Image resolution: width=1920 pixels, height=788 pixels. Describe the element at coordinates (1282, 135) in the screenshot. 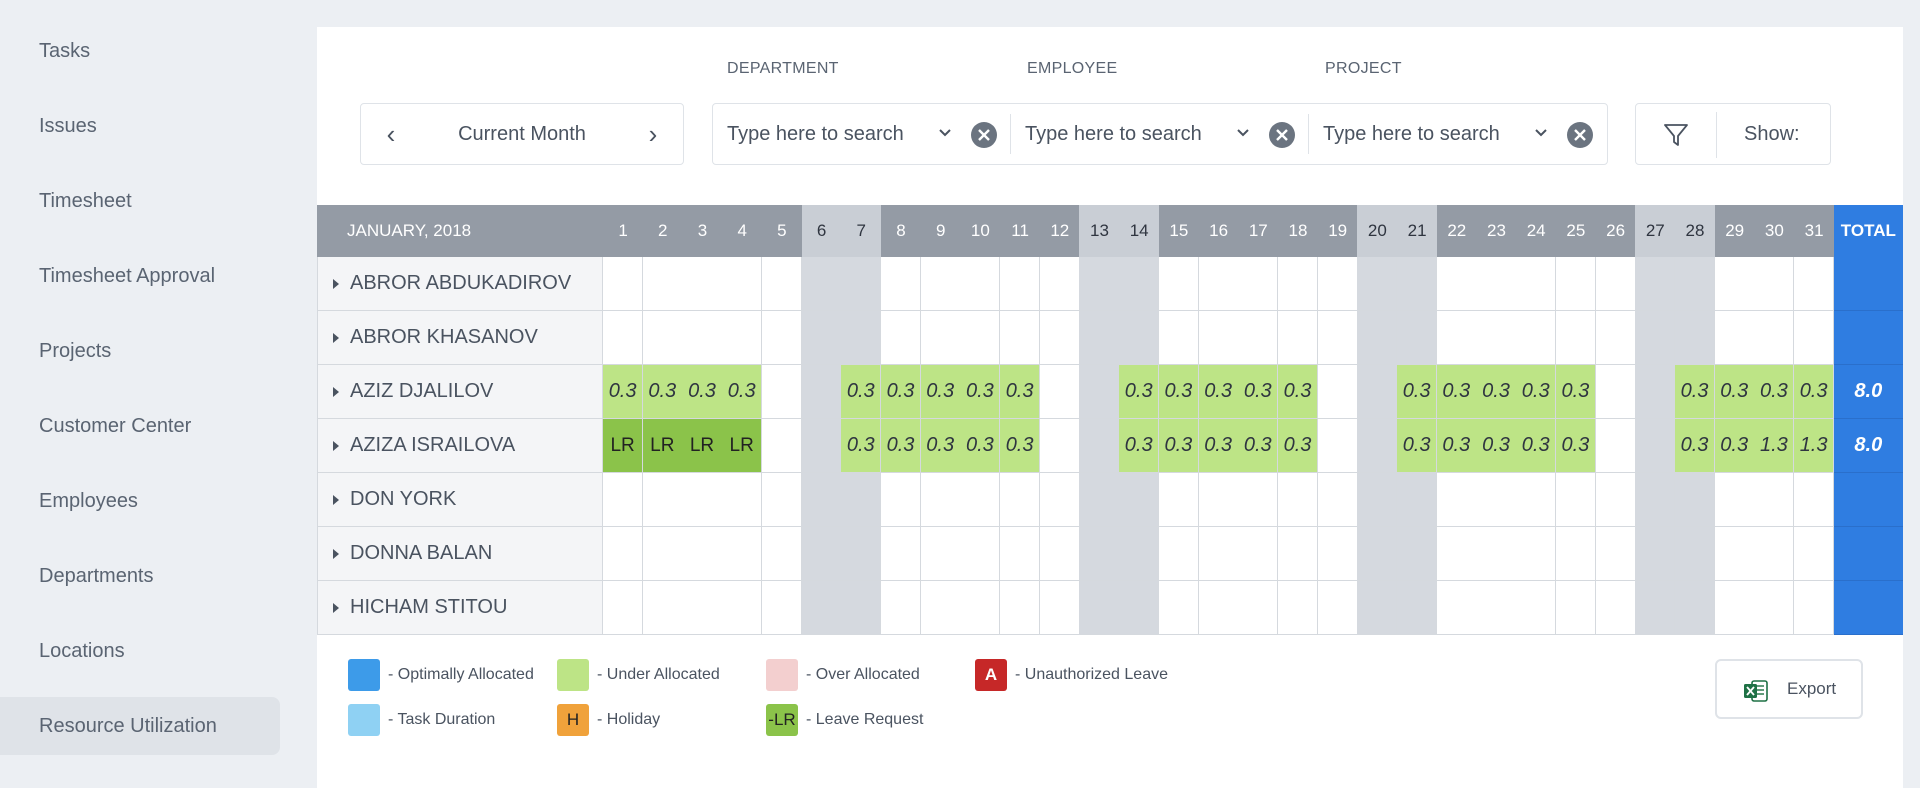

I see `clear-icon` at that location.